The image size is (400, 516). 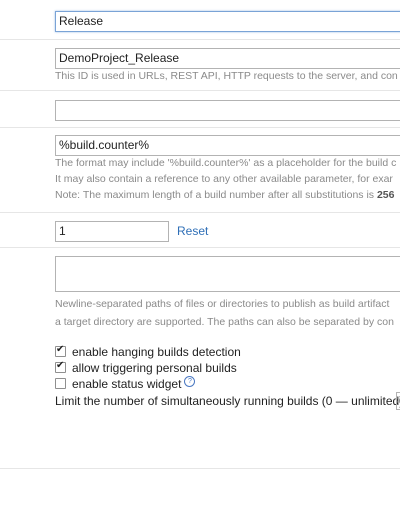 What do you see at coordinates (60, 350) in the screenshot?
I see `hanging-builds-checkbox` at bounding box center [60, 350].